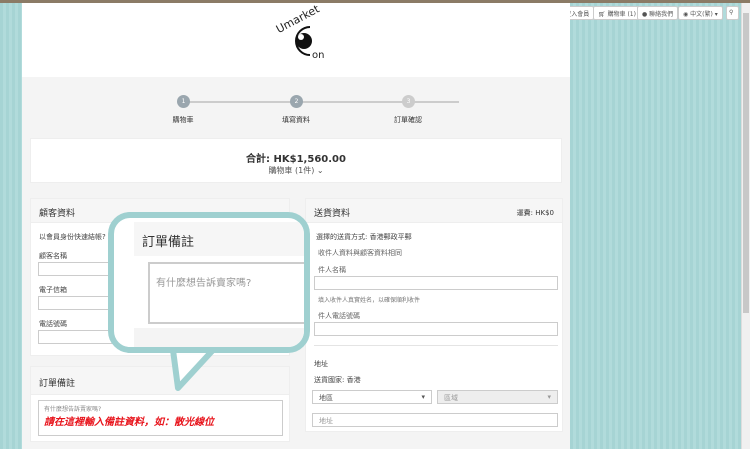  Describe the element at coordinates (321, 364) in the screenshot. I see `address-title: 地址` at that location.